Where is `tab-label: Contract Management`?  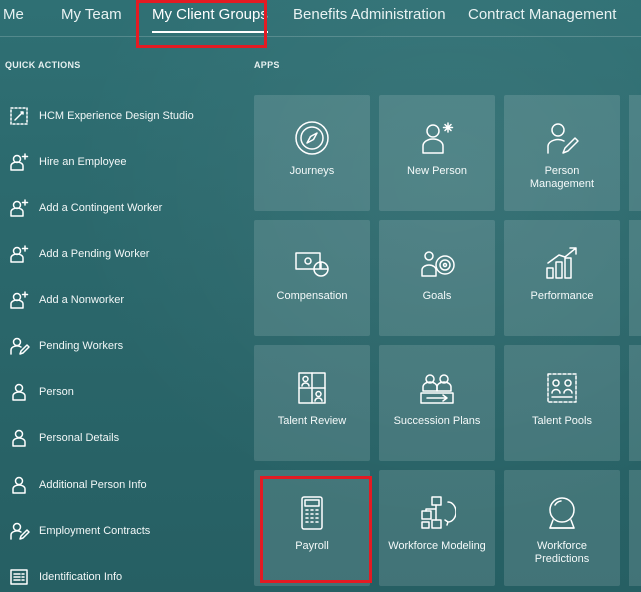 tab-label: Contract Management is located at coordinates (542, 14).